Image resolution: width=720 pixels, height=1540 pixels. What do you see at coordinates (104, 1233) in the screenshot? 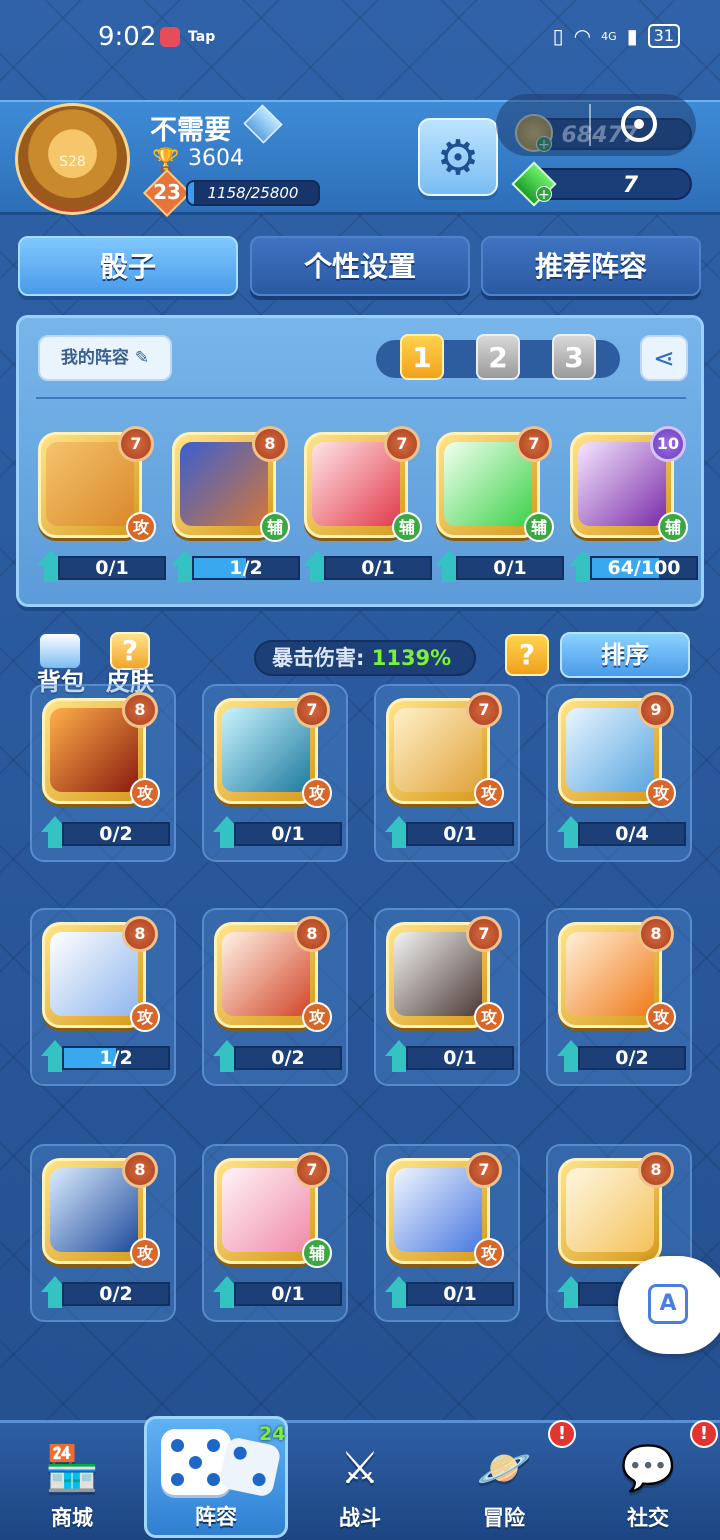
I see `moon-maiden-dice-card: 8 攻 0/2` at bounding box center [104, 1233].